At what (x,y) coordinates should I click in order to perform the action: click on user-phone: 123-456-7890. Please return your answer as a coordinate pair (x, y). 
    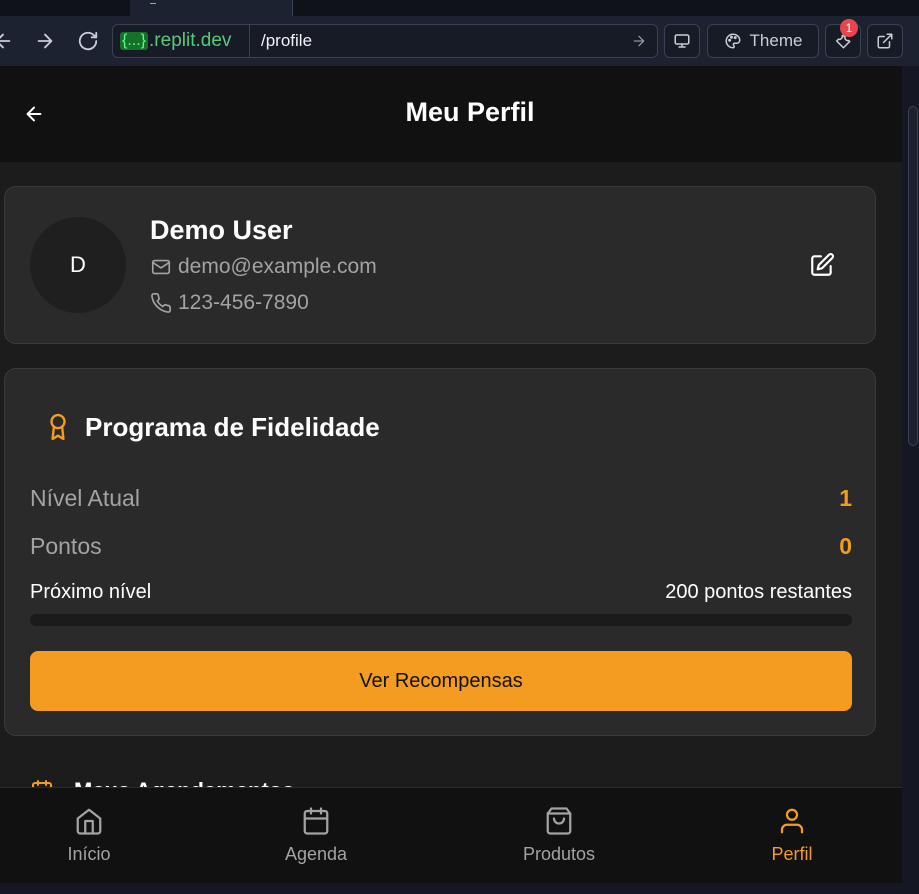
    Looking at the image, I should click on (243, 302).